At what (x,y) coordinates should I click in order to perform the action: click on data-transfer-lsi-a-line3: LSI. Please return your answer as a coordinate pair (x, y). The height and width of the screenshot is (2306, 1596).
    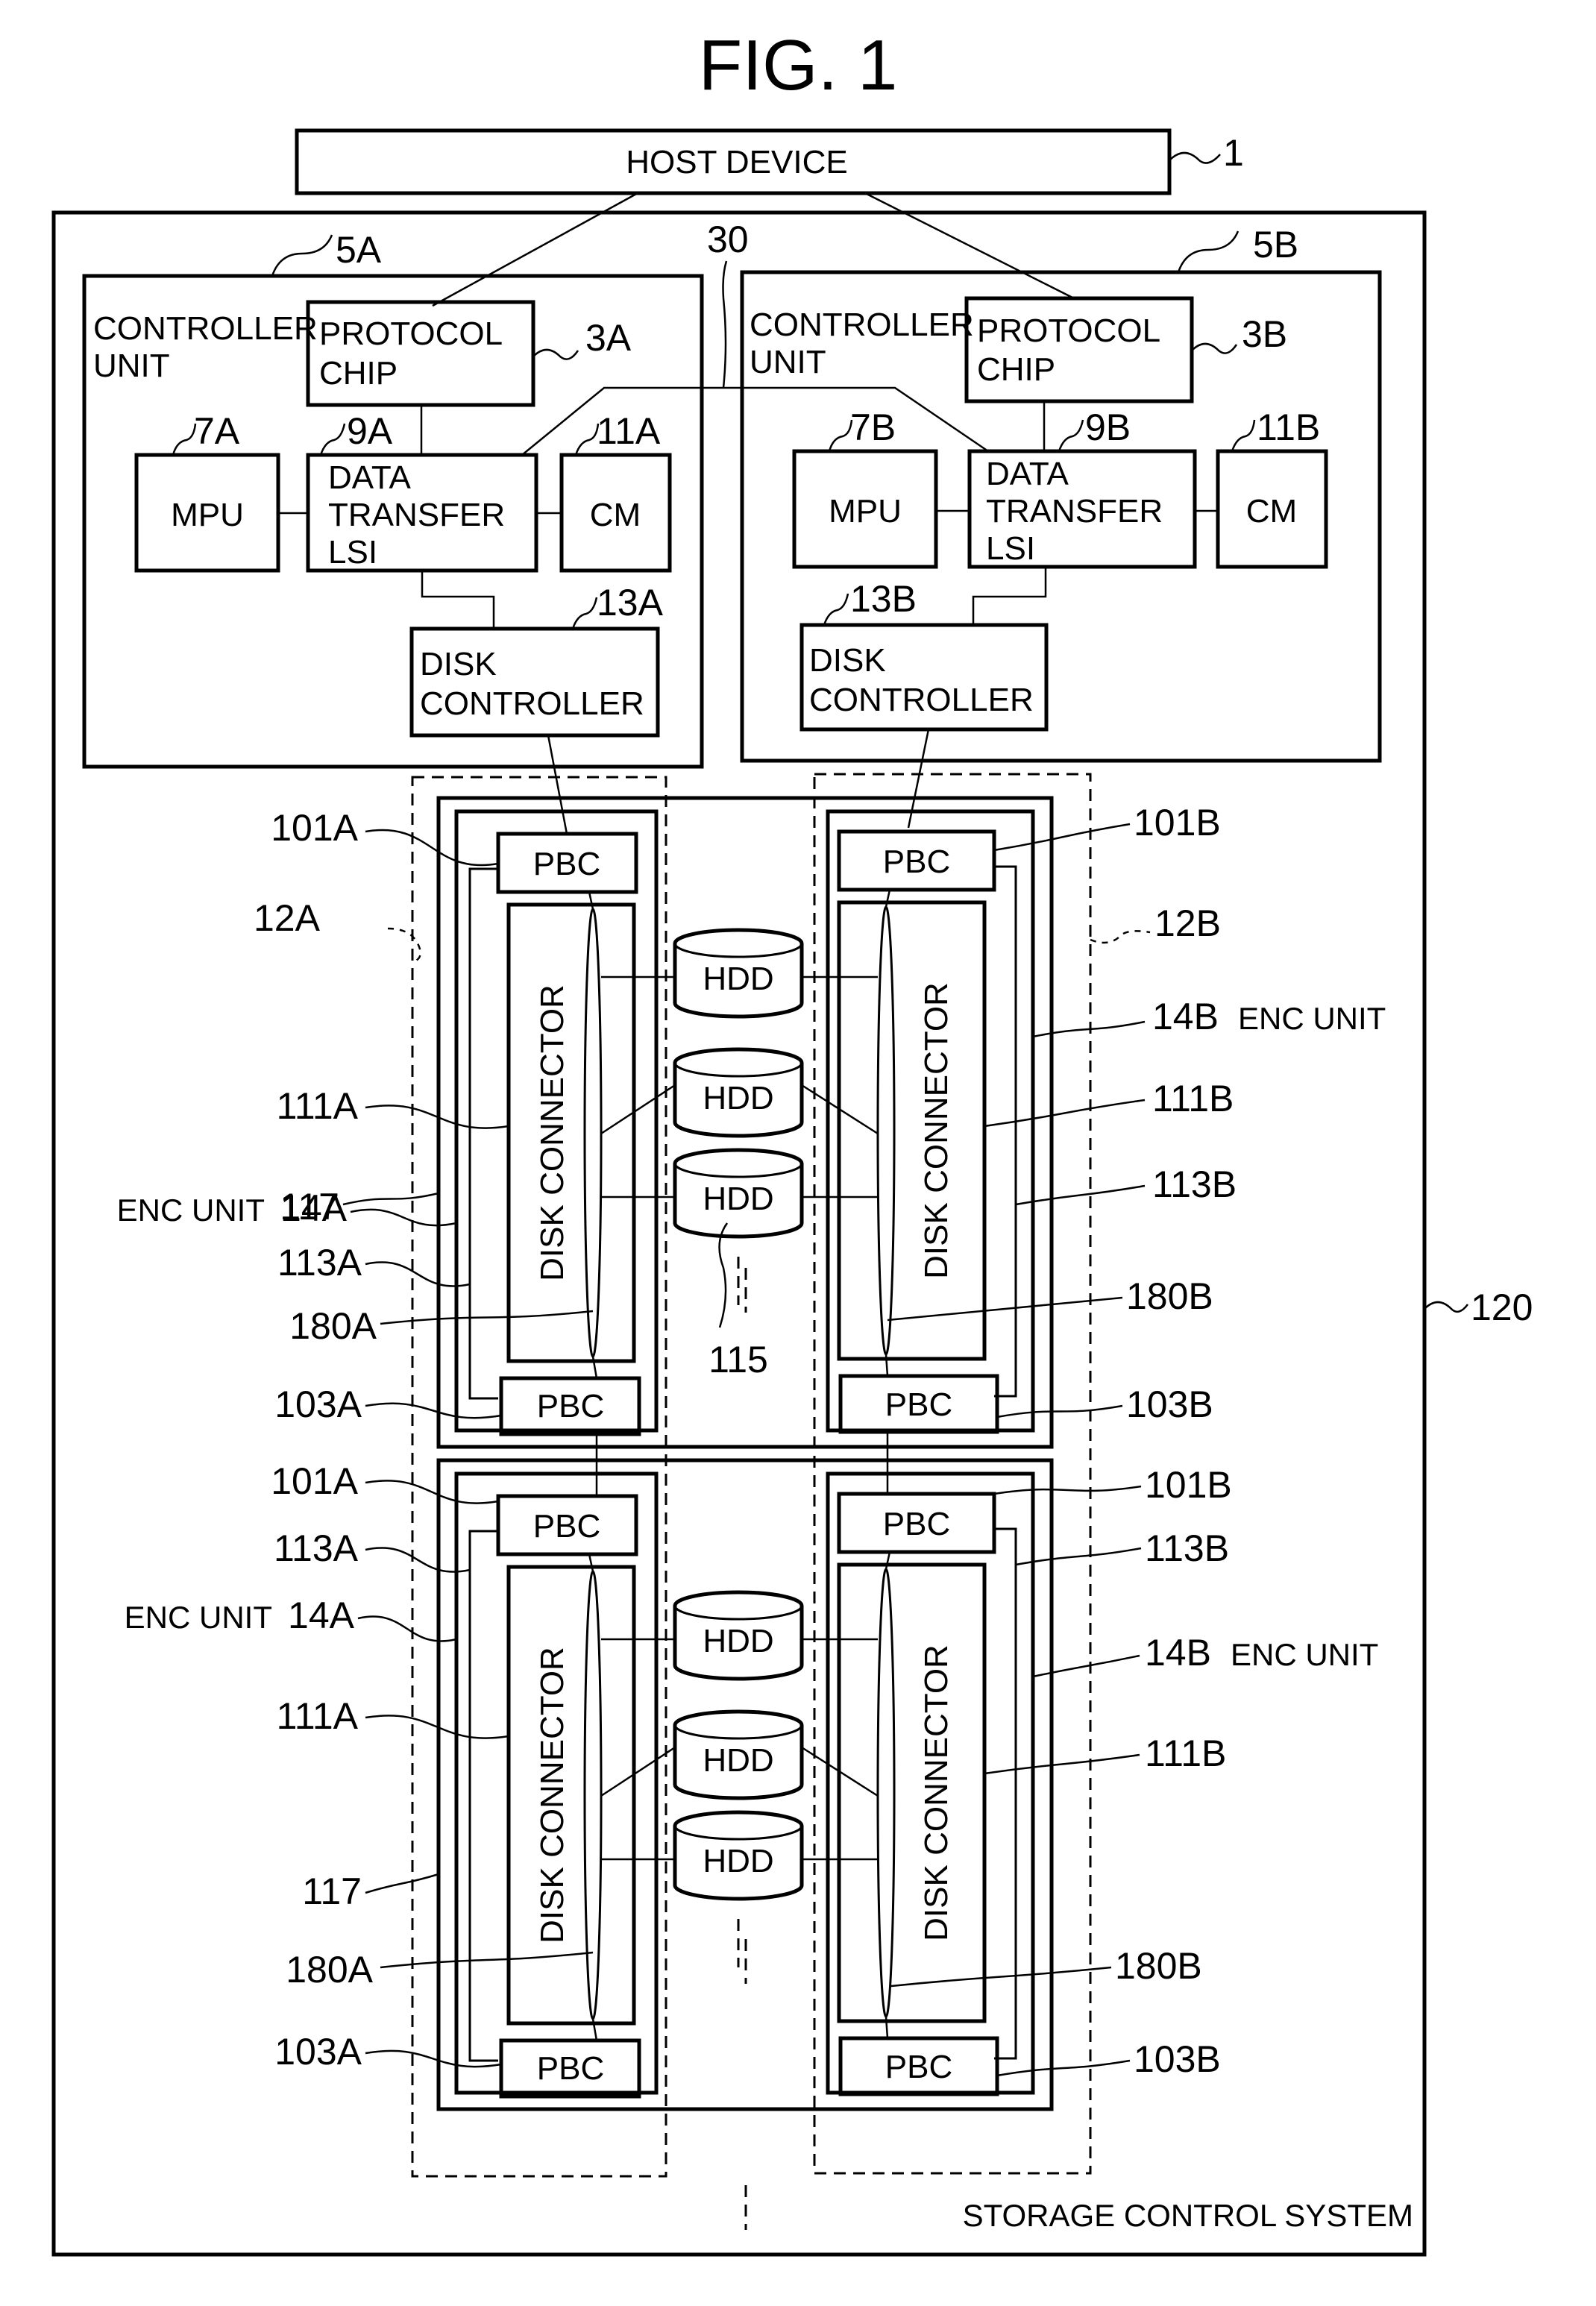
    Looking at the image, I should click on (352, 552).